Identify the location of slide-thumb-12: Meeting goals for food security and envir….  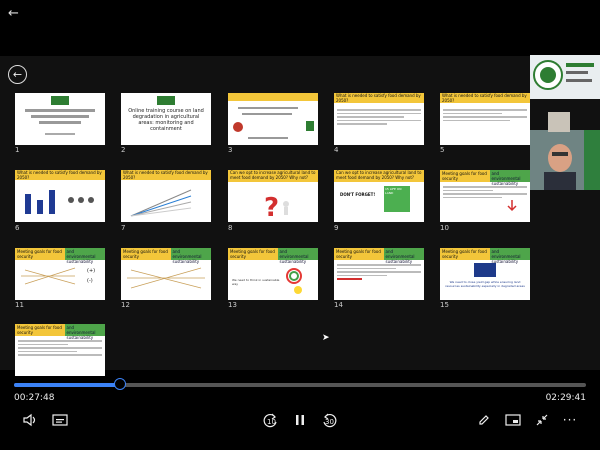
(166, 274).